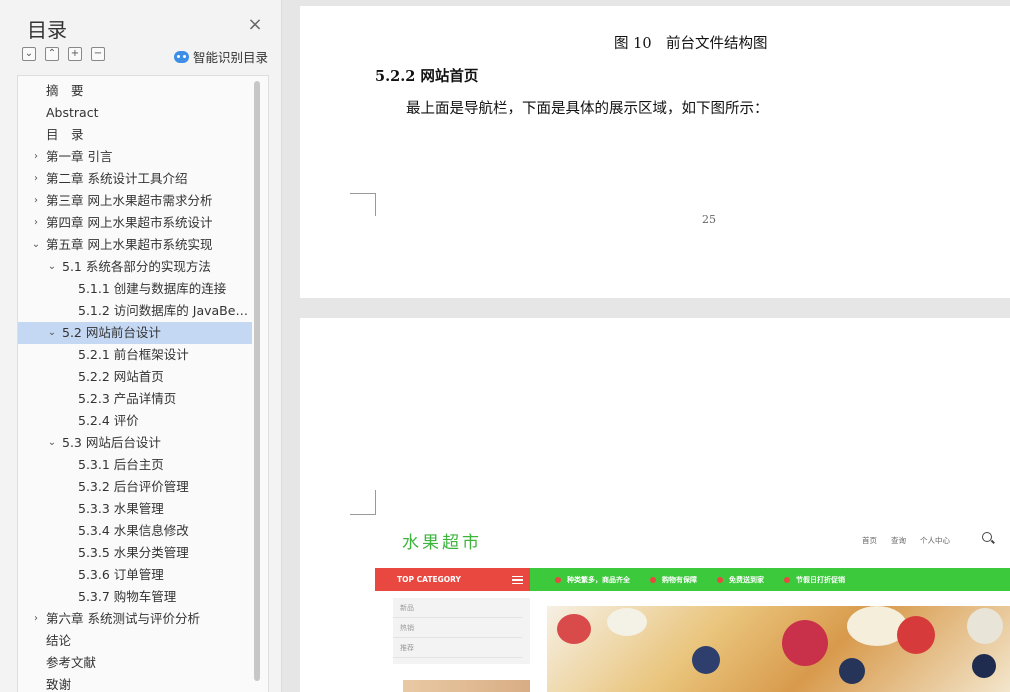 The image size is (1010, 692). Describe the element at coordinates (898, 540) in the screenshot. I see `site-nav-item: 查询` at that location.